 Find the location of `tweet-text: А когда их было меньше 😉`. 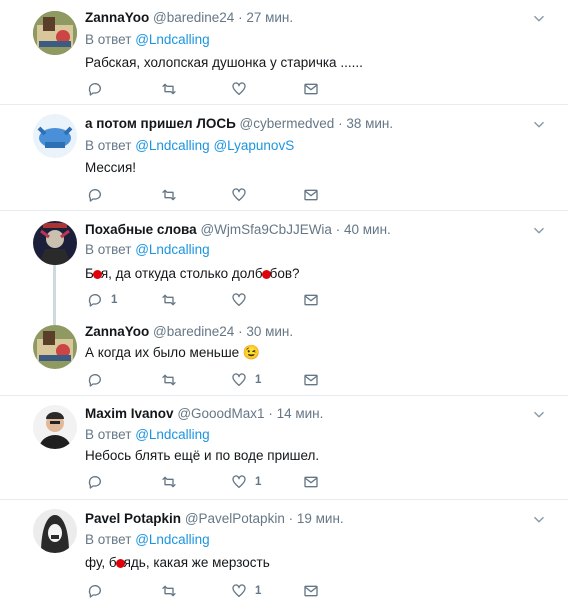

tweet-text: А когда их было меньше 😉 is located at coordinates (172, 352).